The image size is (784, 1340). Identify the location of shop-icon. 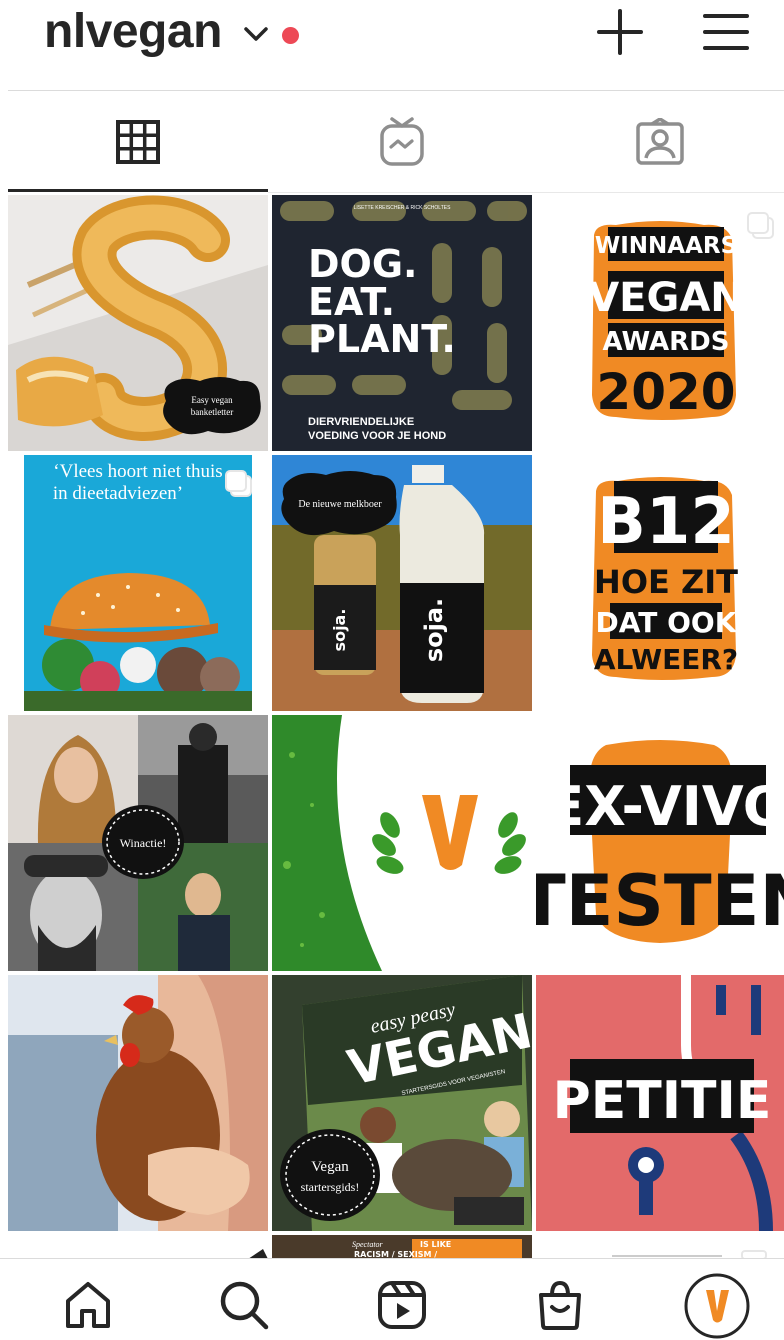
(560, 1305).